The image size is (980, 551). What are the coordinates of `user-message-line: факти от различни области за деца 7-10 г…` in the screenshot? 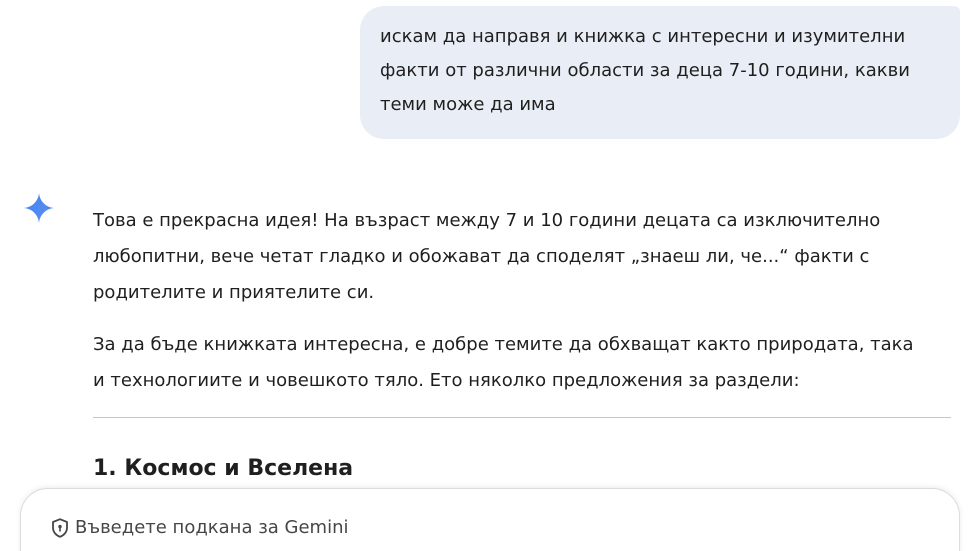 It's located at (645, 70).